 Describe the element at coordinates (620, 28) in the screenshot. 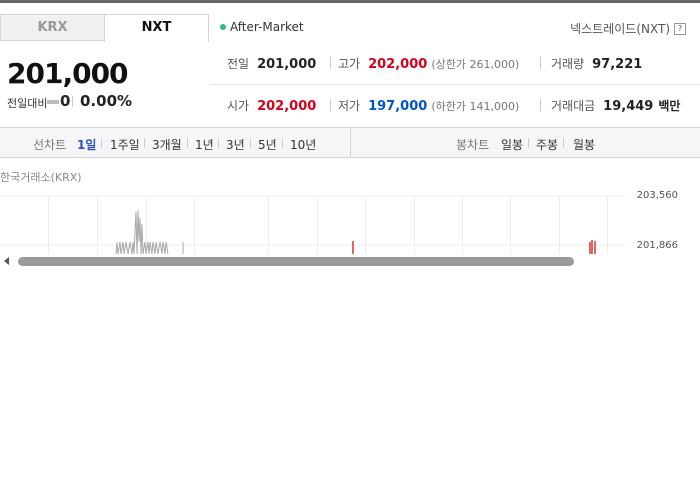

I see `nxt-link-label: 넥스트레이드(NXT)` at that location.